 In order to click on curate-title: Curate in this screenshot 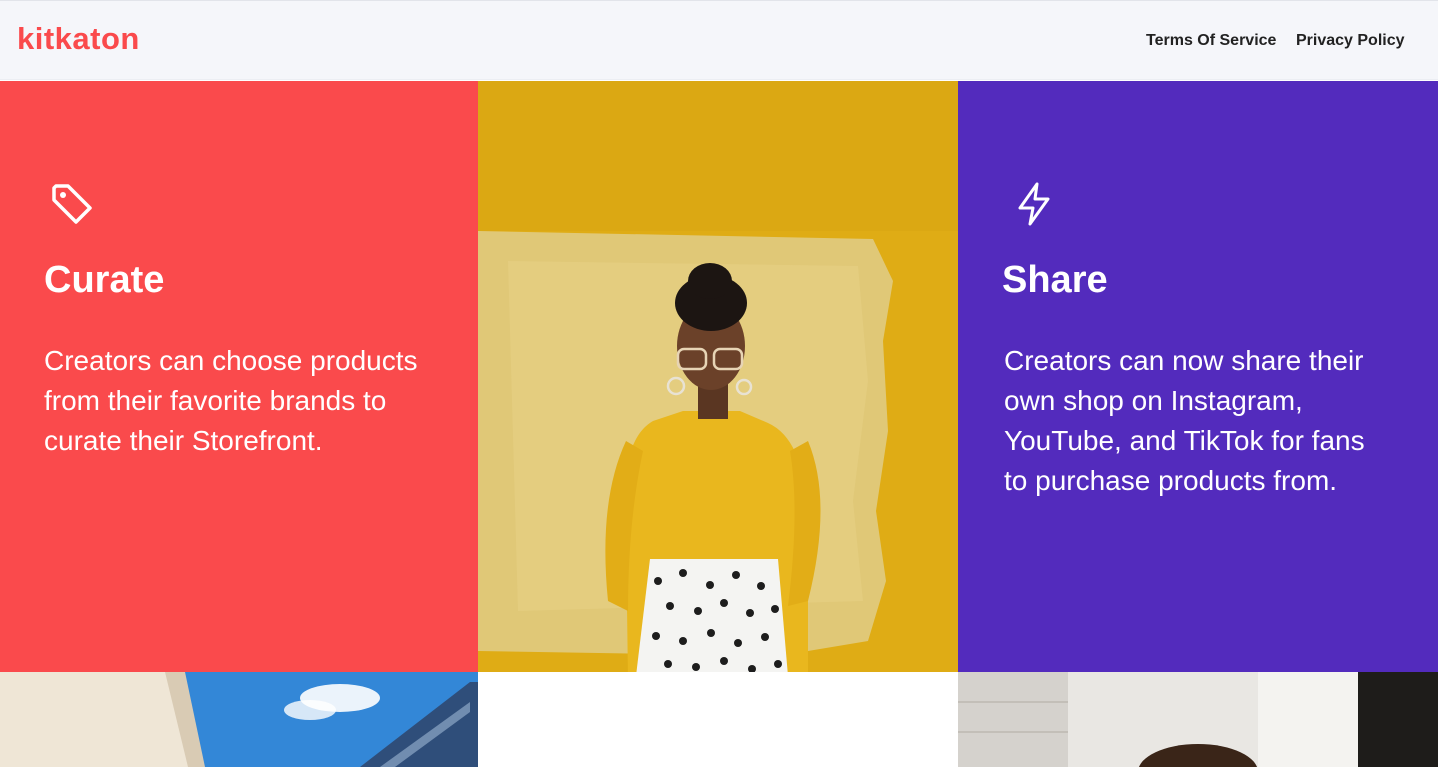, I will do `click(104, 280)`.